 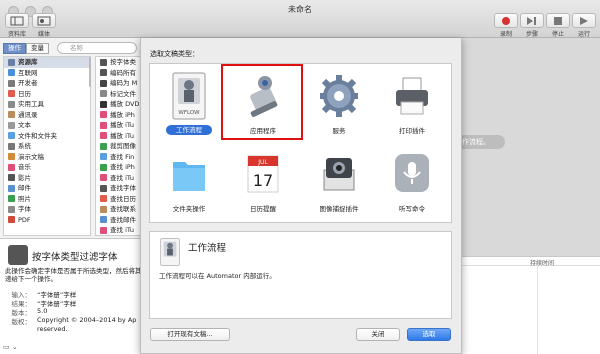 What do you see at coordinates (339, 131) in the screenshot?
I see `type-service-label: 服务` at bounding box center [339, 131].